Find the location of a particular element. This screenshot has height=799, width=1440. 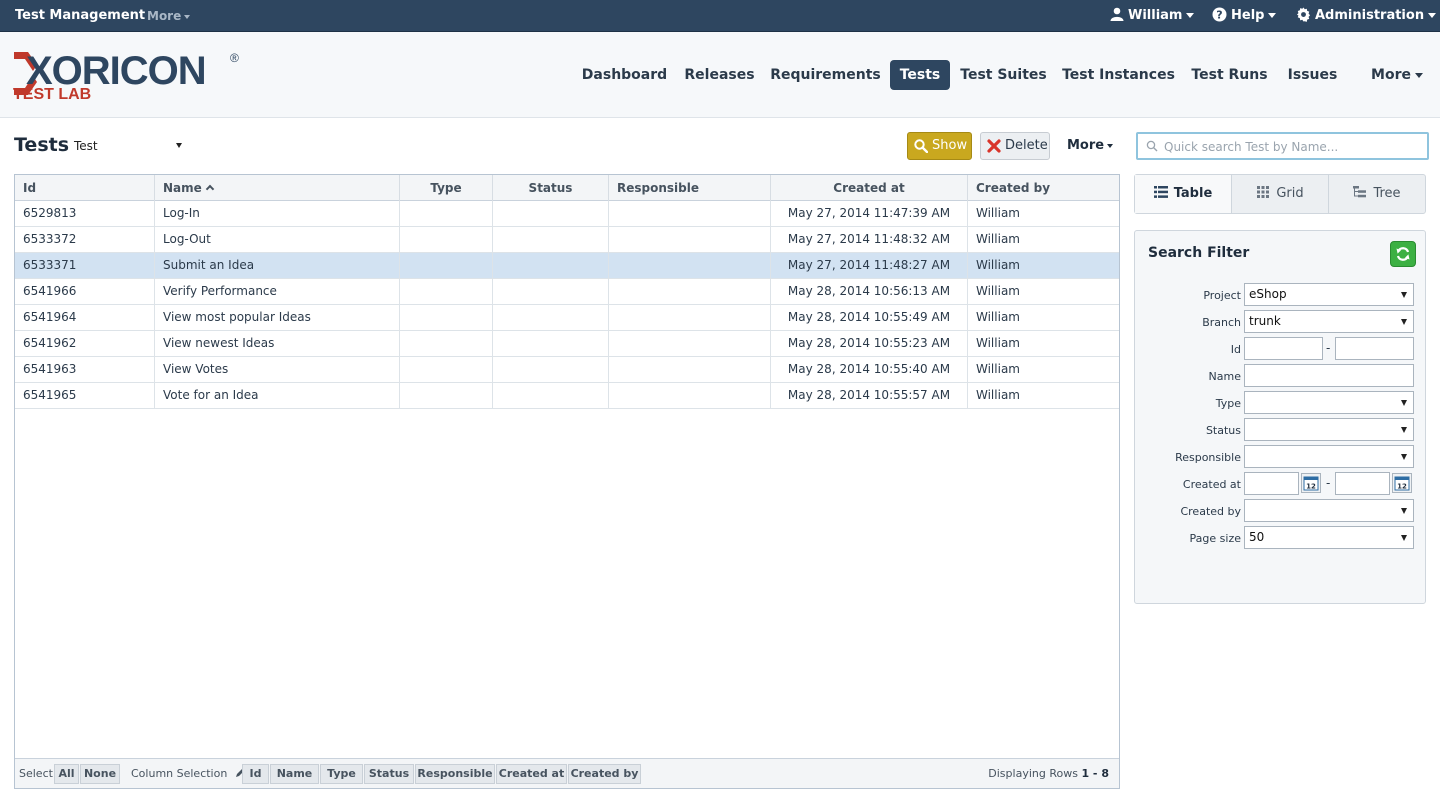

more-actions-button: More is located at coordinates (1090, 145).